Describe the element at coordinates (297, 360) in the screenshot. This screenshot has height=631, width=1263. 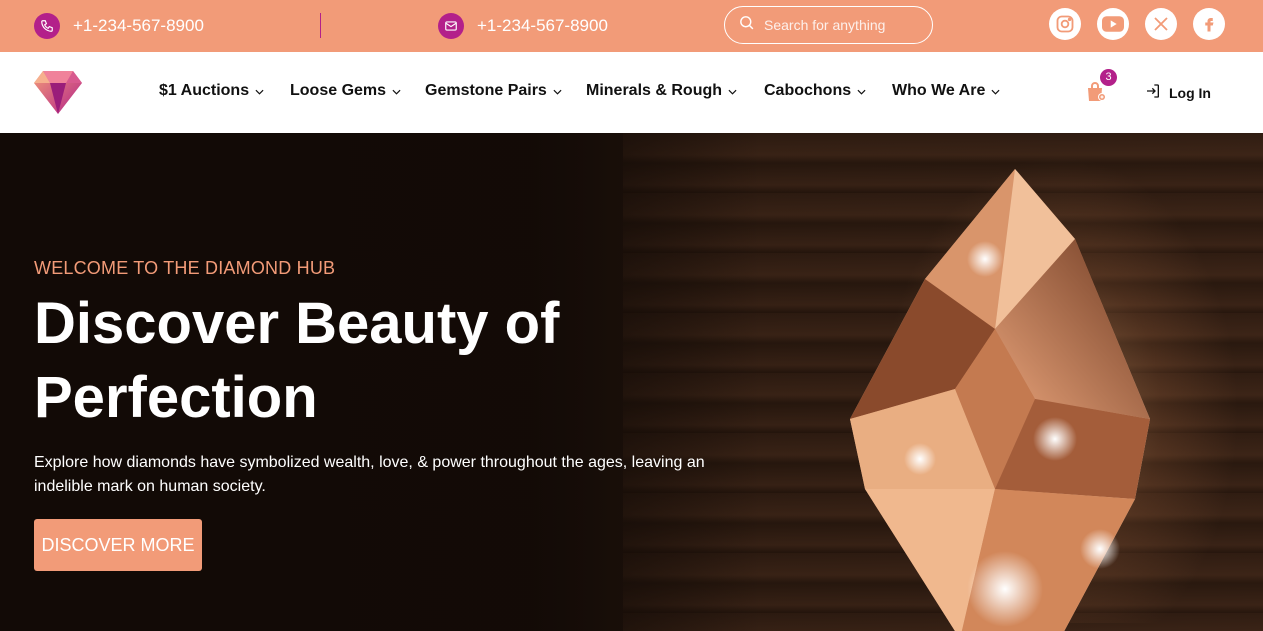
I see `hero-headline: Discover Beauty of Perfection` at that location.